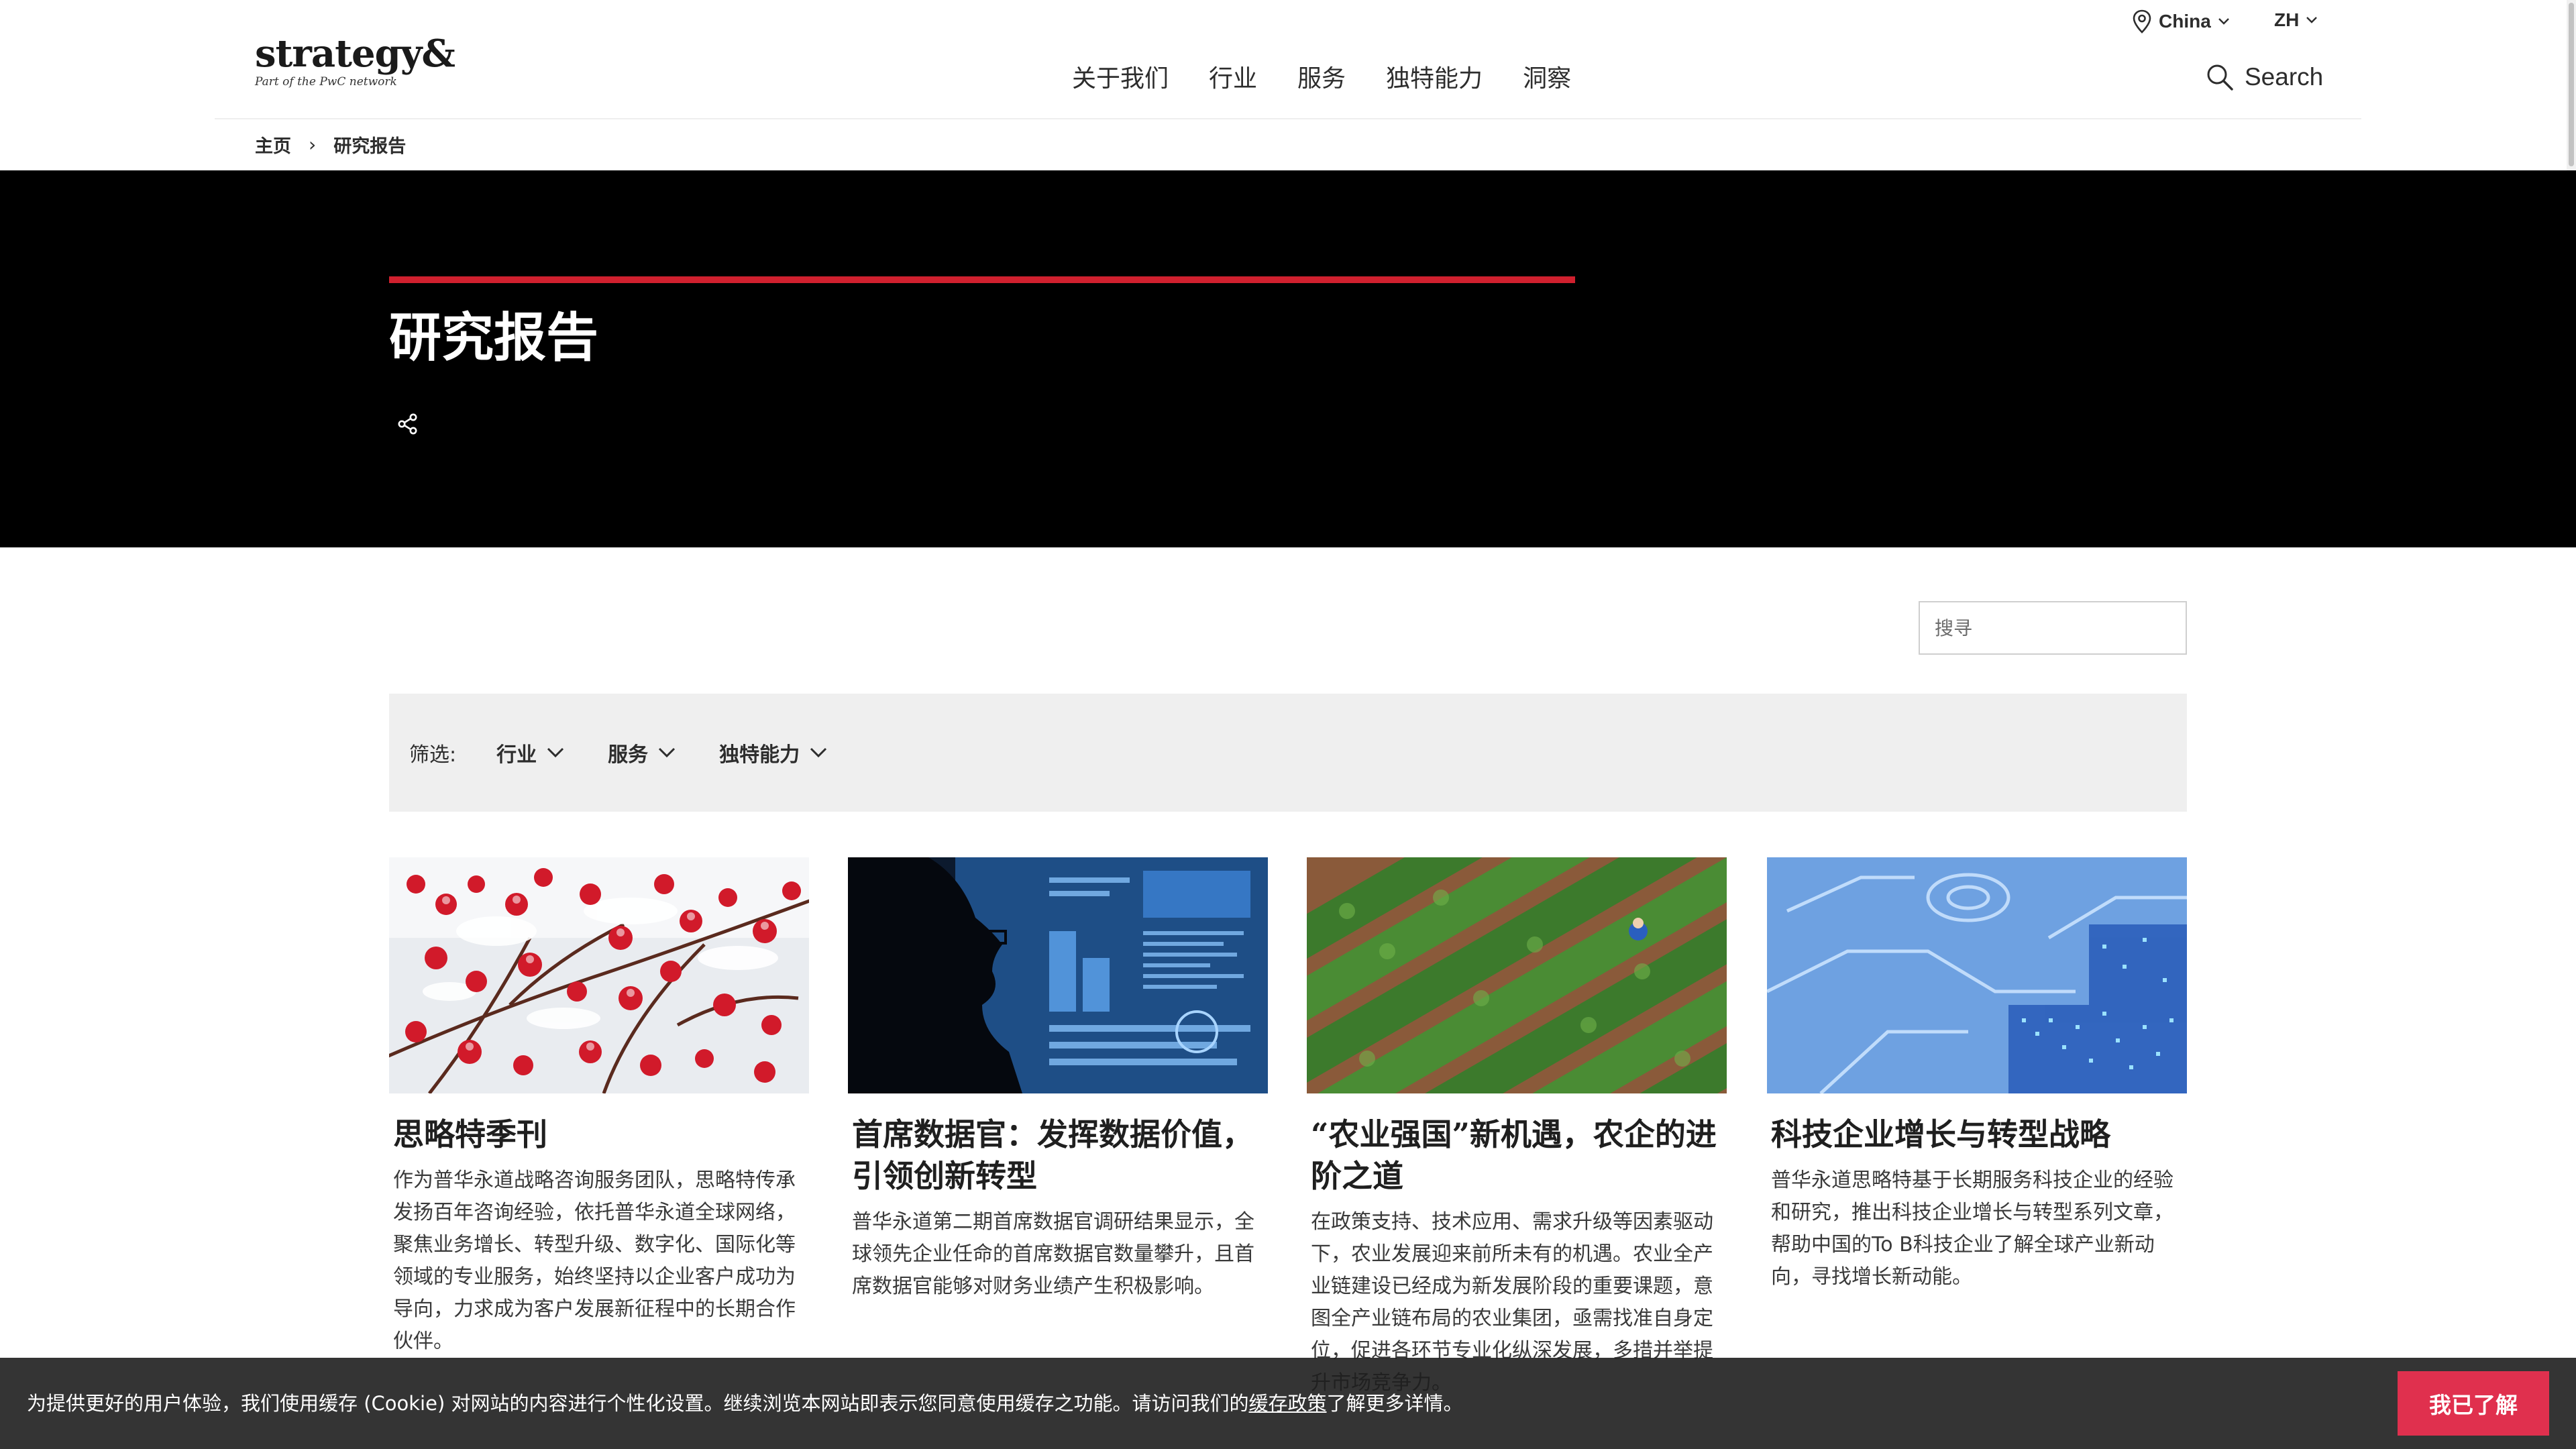 This screenshot has height=1449, width=2576. I want to click on cookie-policy-link: 缓存政策, so click(1288, 1403).